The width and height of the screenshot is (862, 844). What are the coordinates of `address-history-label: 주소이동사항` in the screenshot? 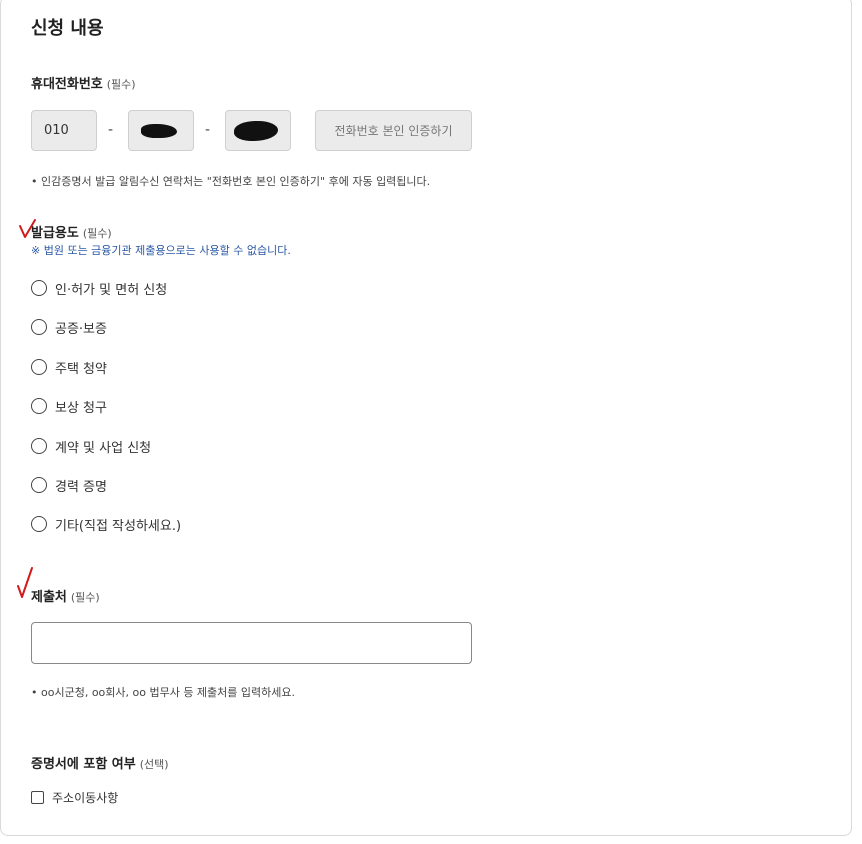 It's located at (85, 798).